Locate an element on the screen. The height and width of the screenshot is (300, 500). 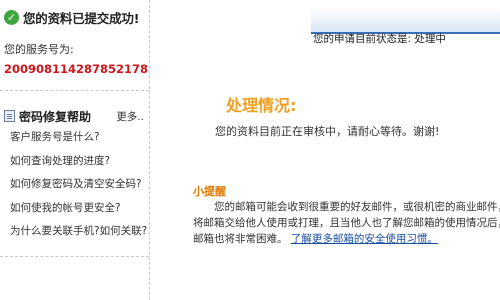
more-link: 更多.. is located at coordinates (130, 116).